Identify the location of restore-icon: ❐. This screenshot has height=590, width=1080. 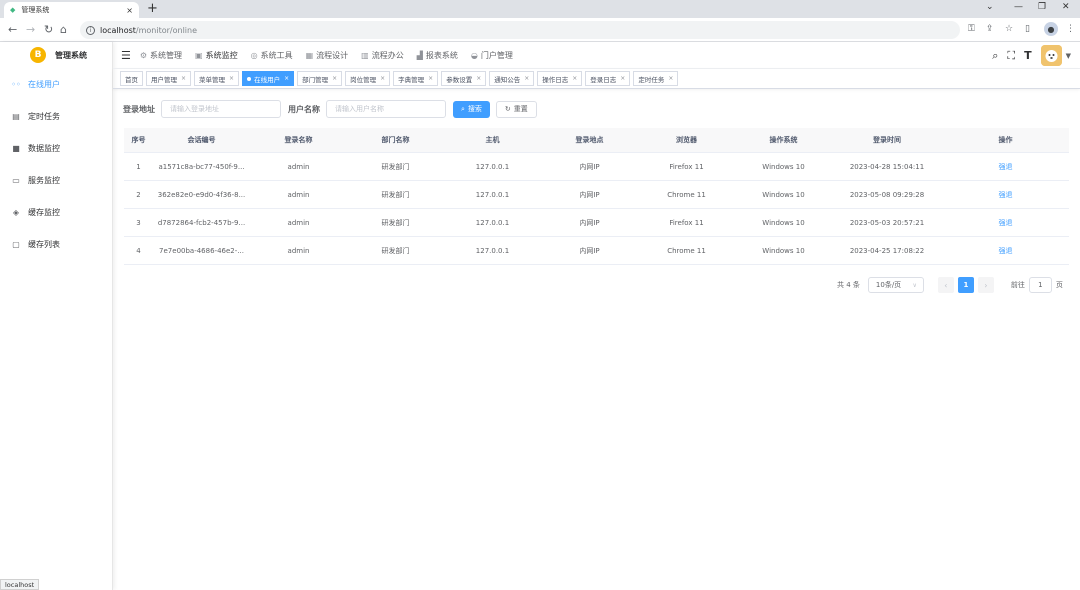
(1042, 7).